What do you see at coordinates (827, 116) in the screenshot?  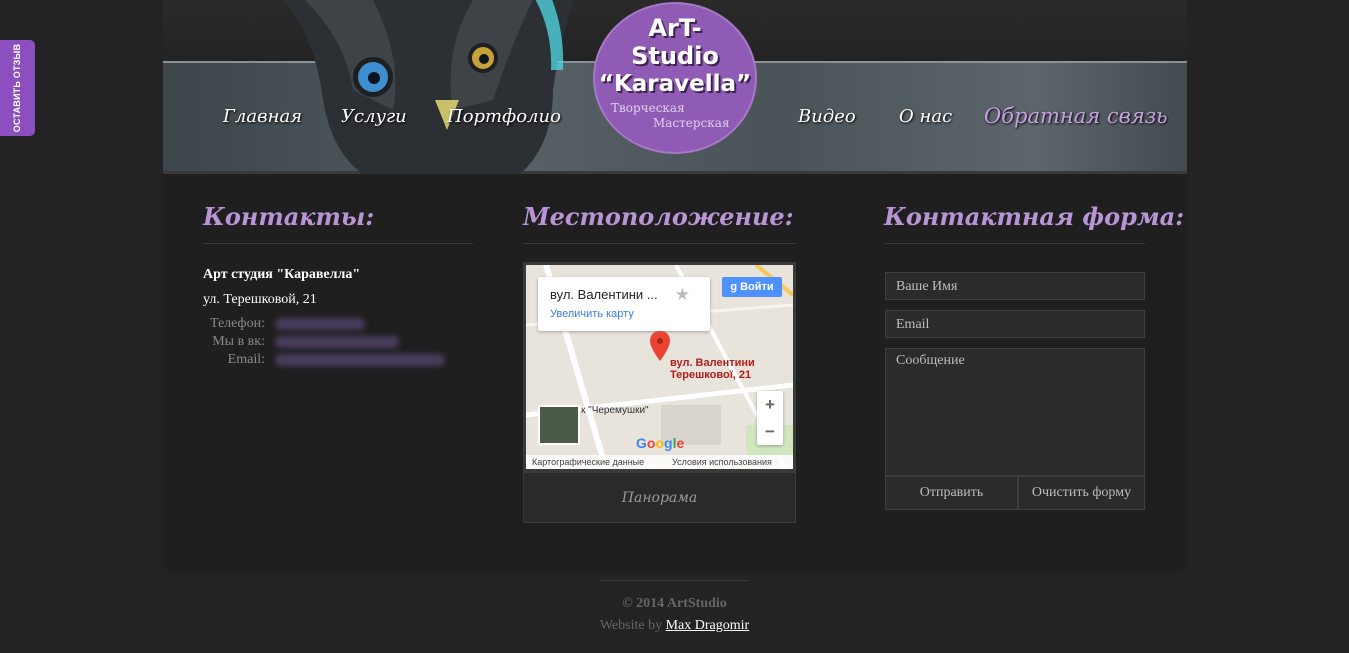 I see `nav-video: Видео` at bounding box center [827, 116].